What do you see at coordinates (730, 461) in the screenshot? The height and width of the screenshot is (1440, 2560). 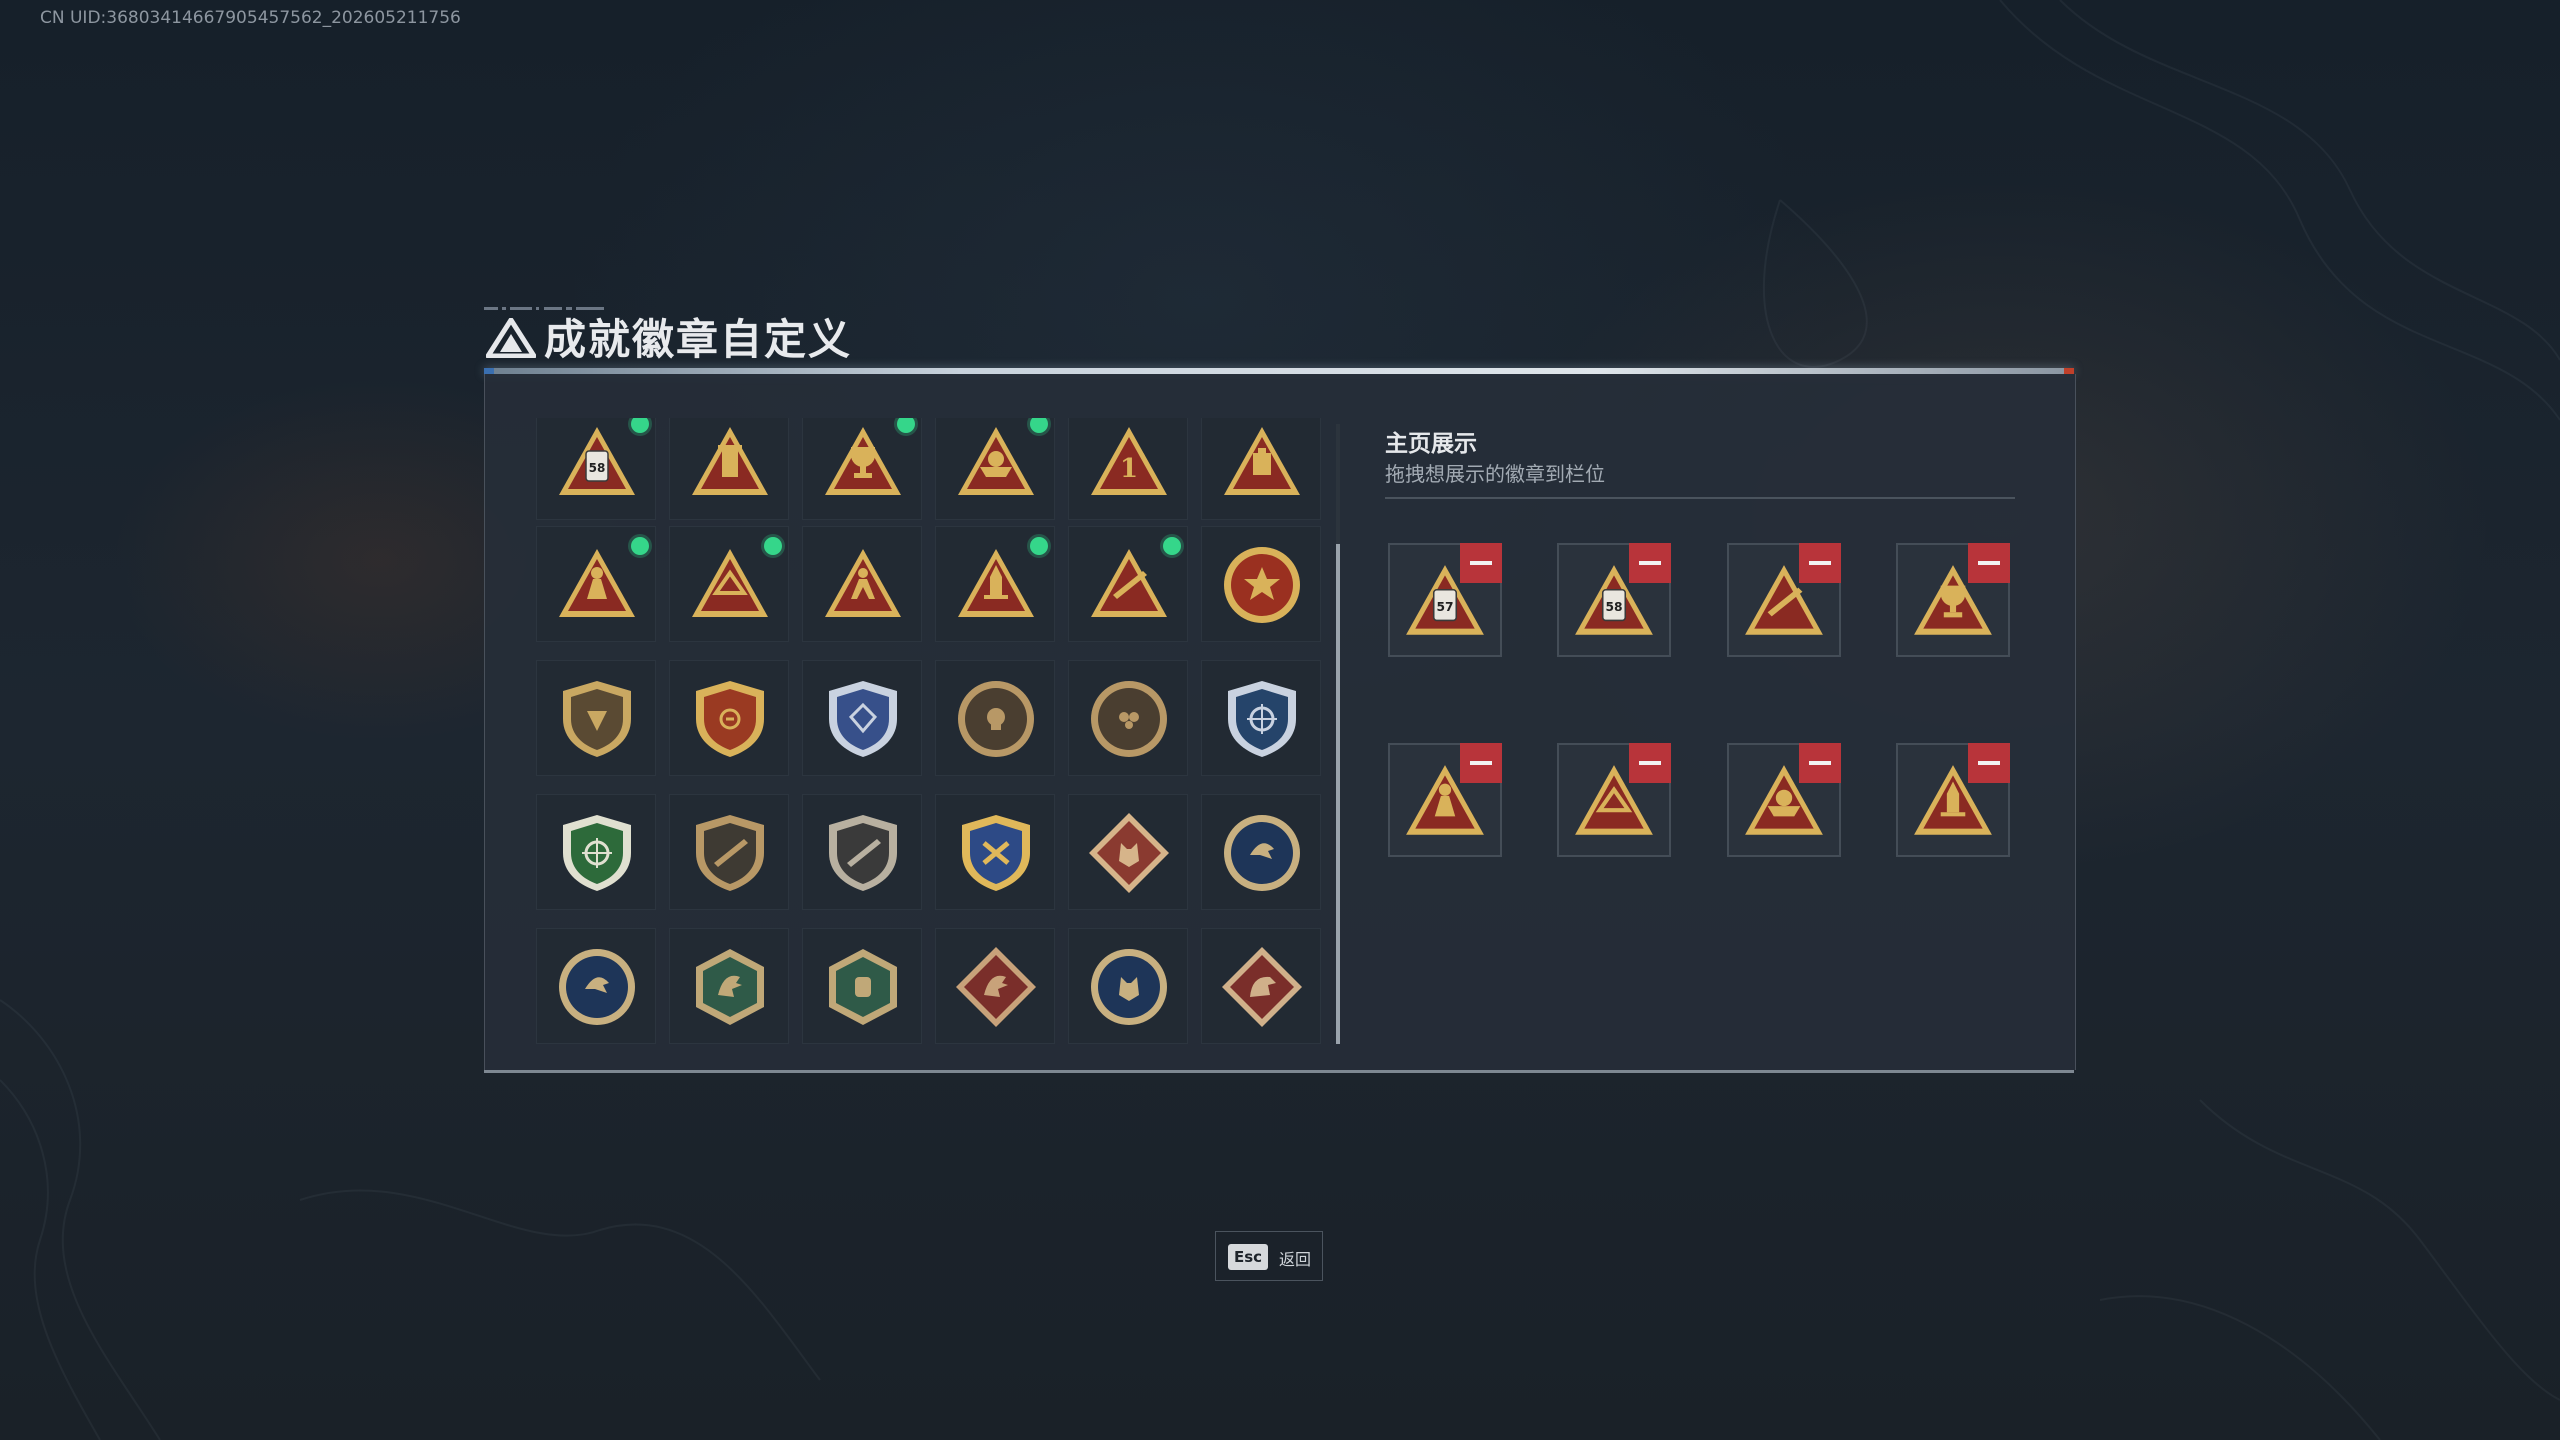 I see `badge-tower-triangle-icon` at bounding box center [730, 461].